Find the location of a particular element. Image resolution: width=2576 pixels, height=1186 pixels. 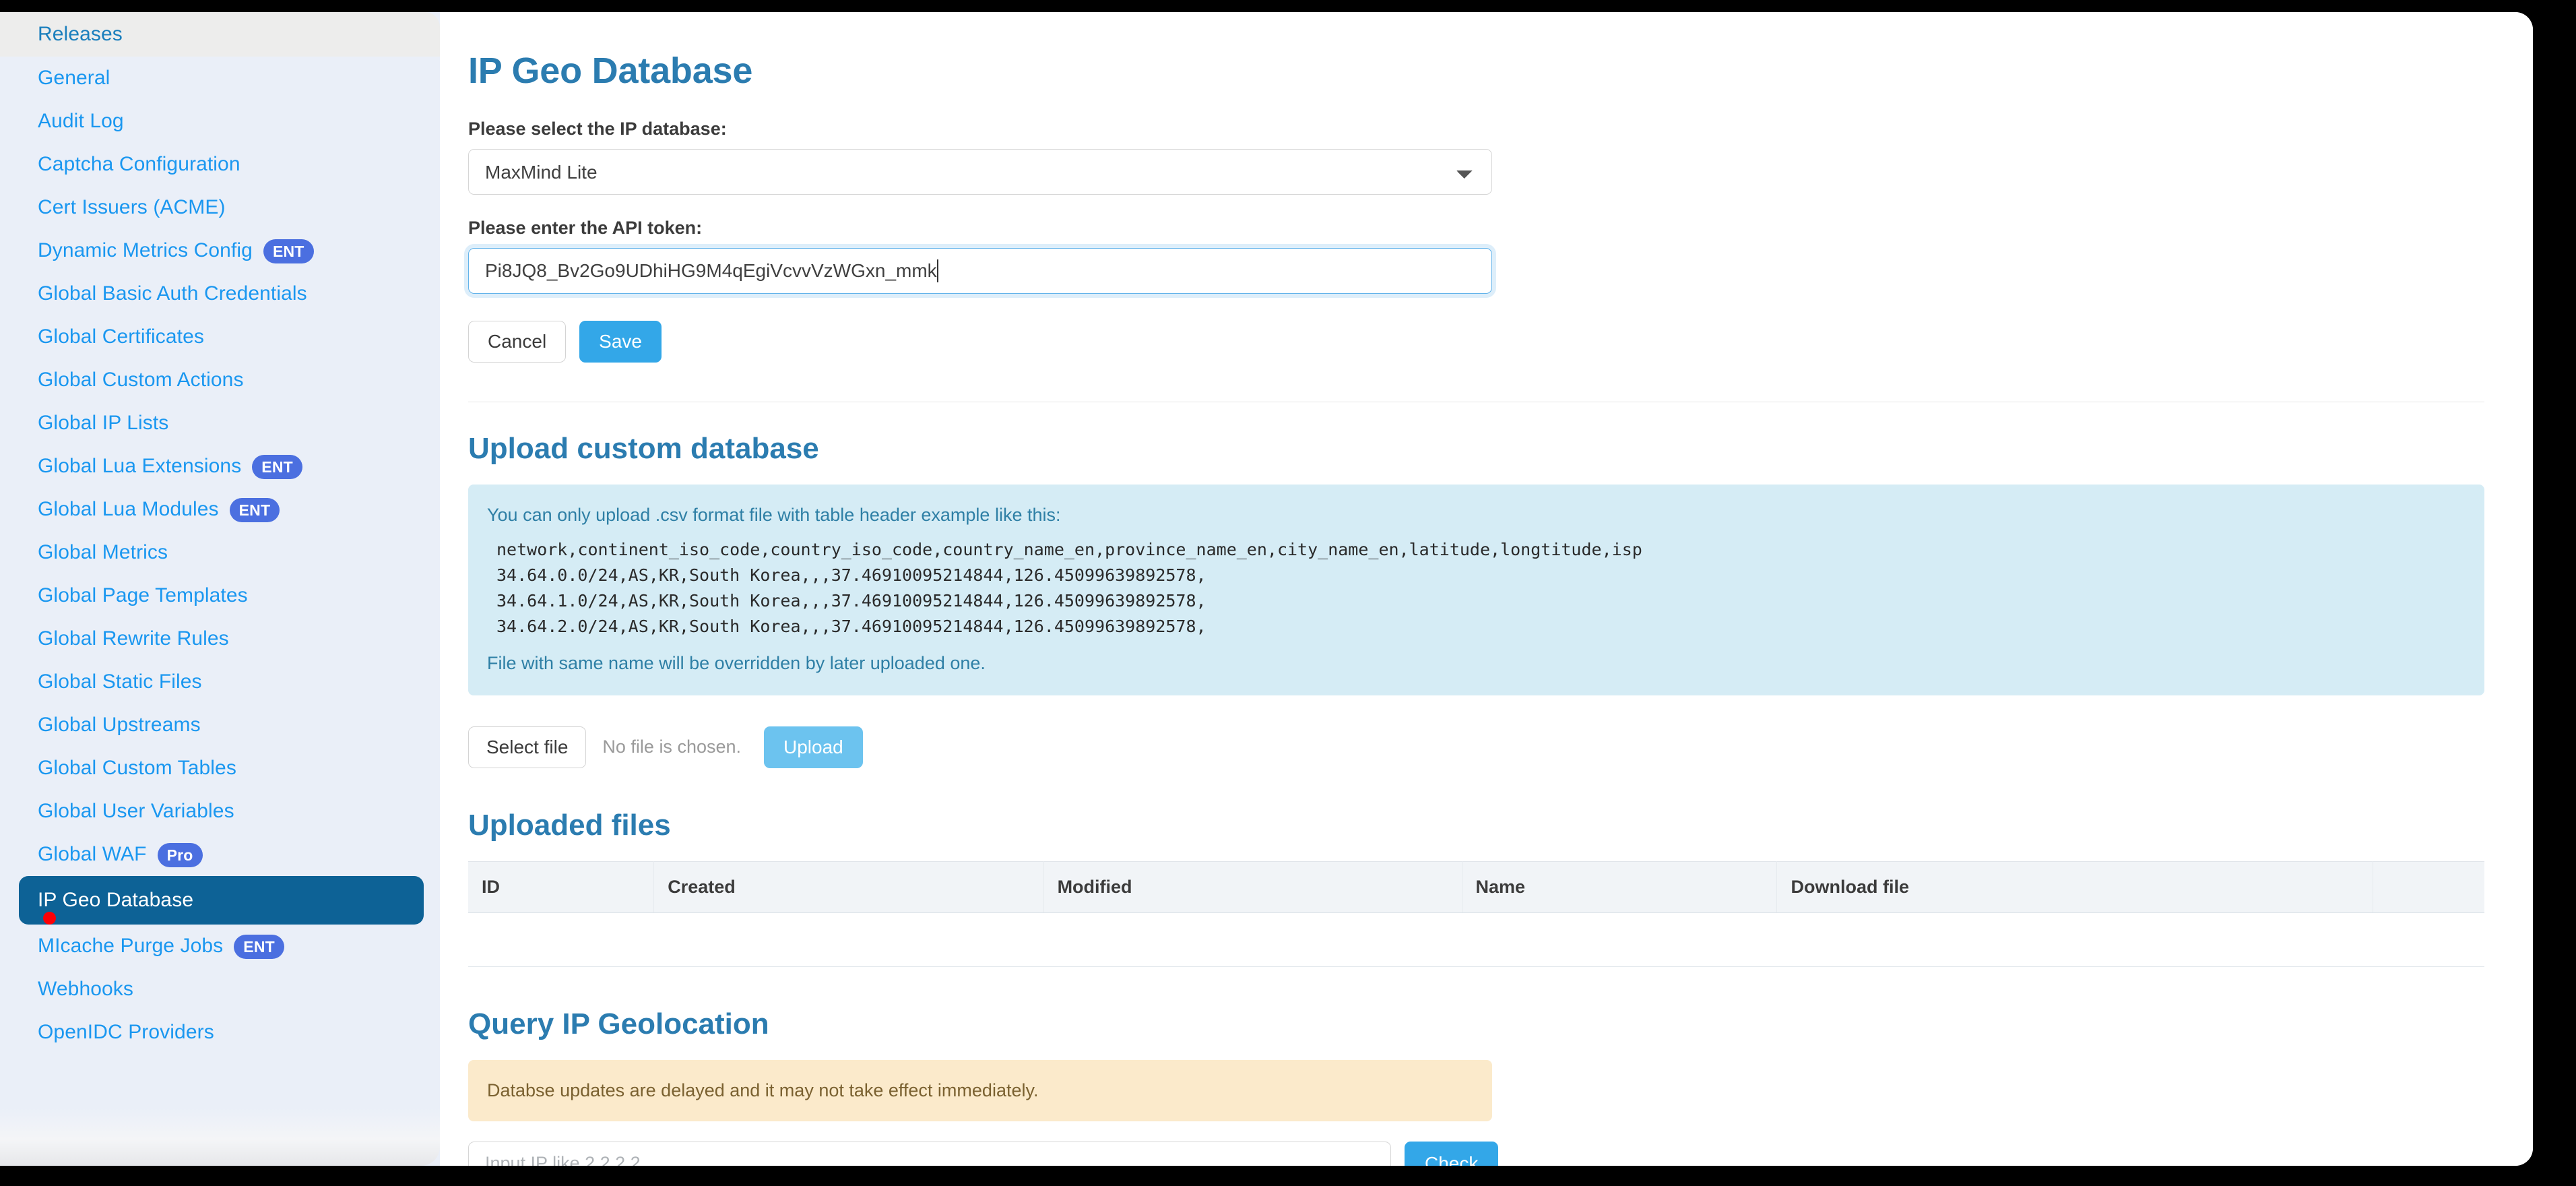

sidebar-item-label: Global Lua Modules is located at coordinates (128, 509).